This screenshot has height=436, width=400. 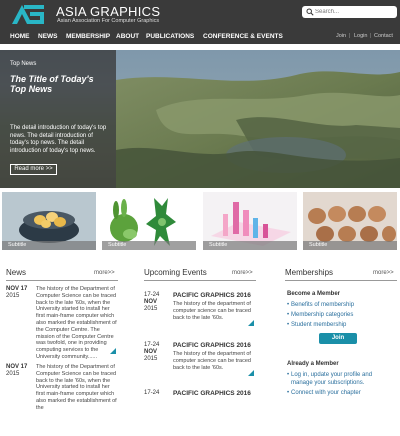 What do you see at coordinates (243, 36) in the screenshot?
I see `nav-item-conference-events: CONFERENCE & EVENTS` at bounding box center [243, 36].